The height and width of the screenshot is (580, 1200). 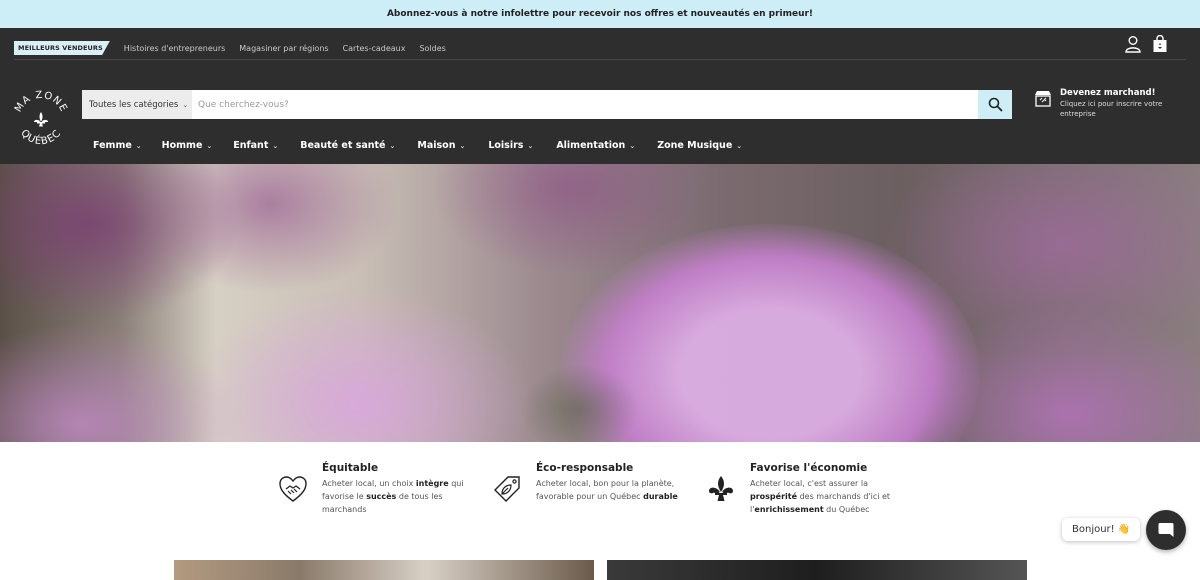 I want to click on ma-zone-quebec-logo: MA ZONE QUÉBEC, so click(x=41, y=113).